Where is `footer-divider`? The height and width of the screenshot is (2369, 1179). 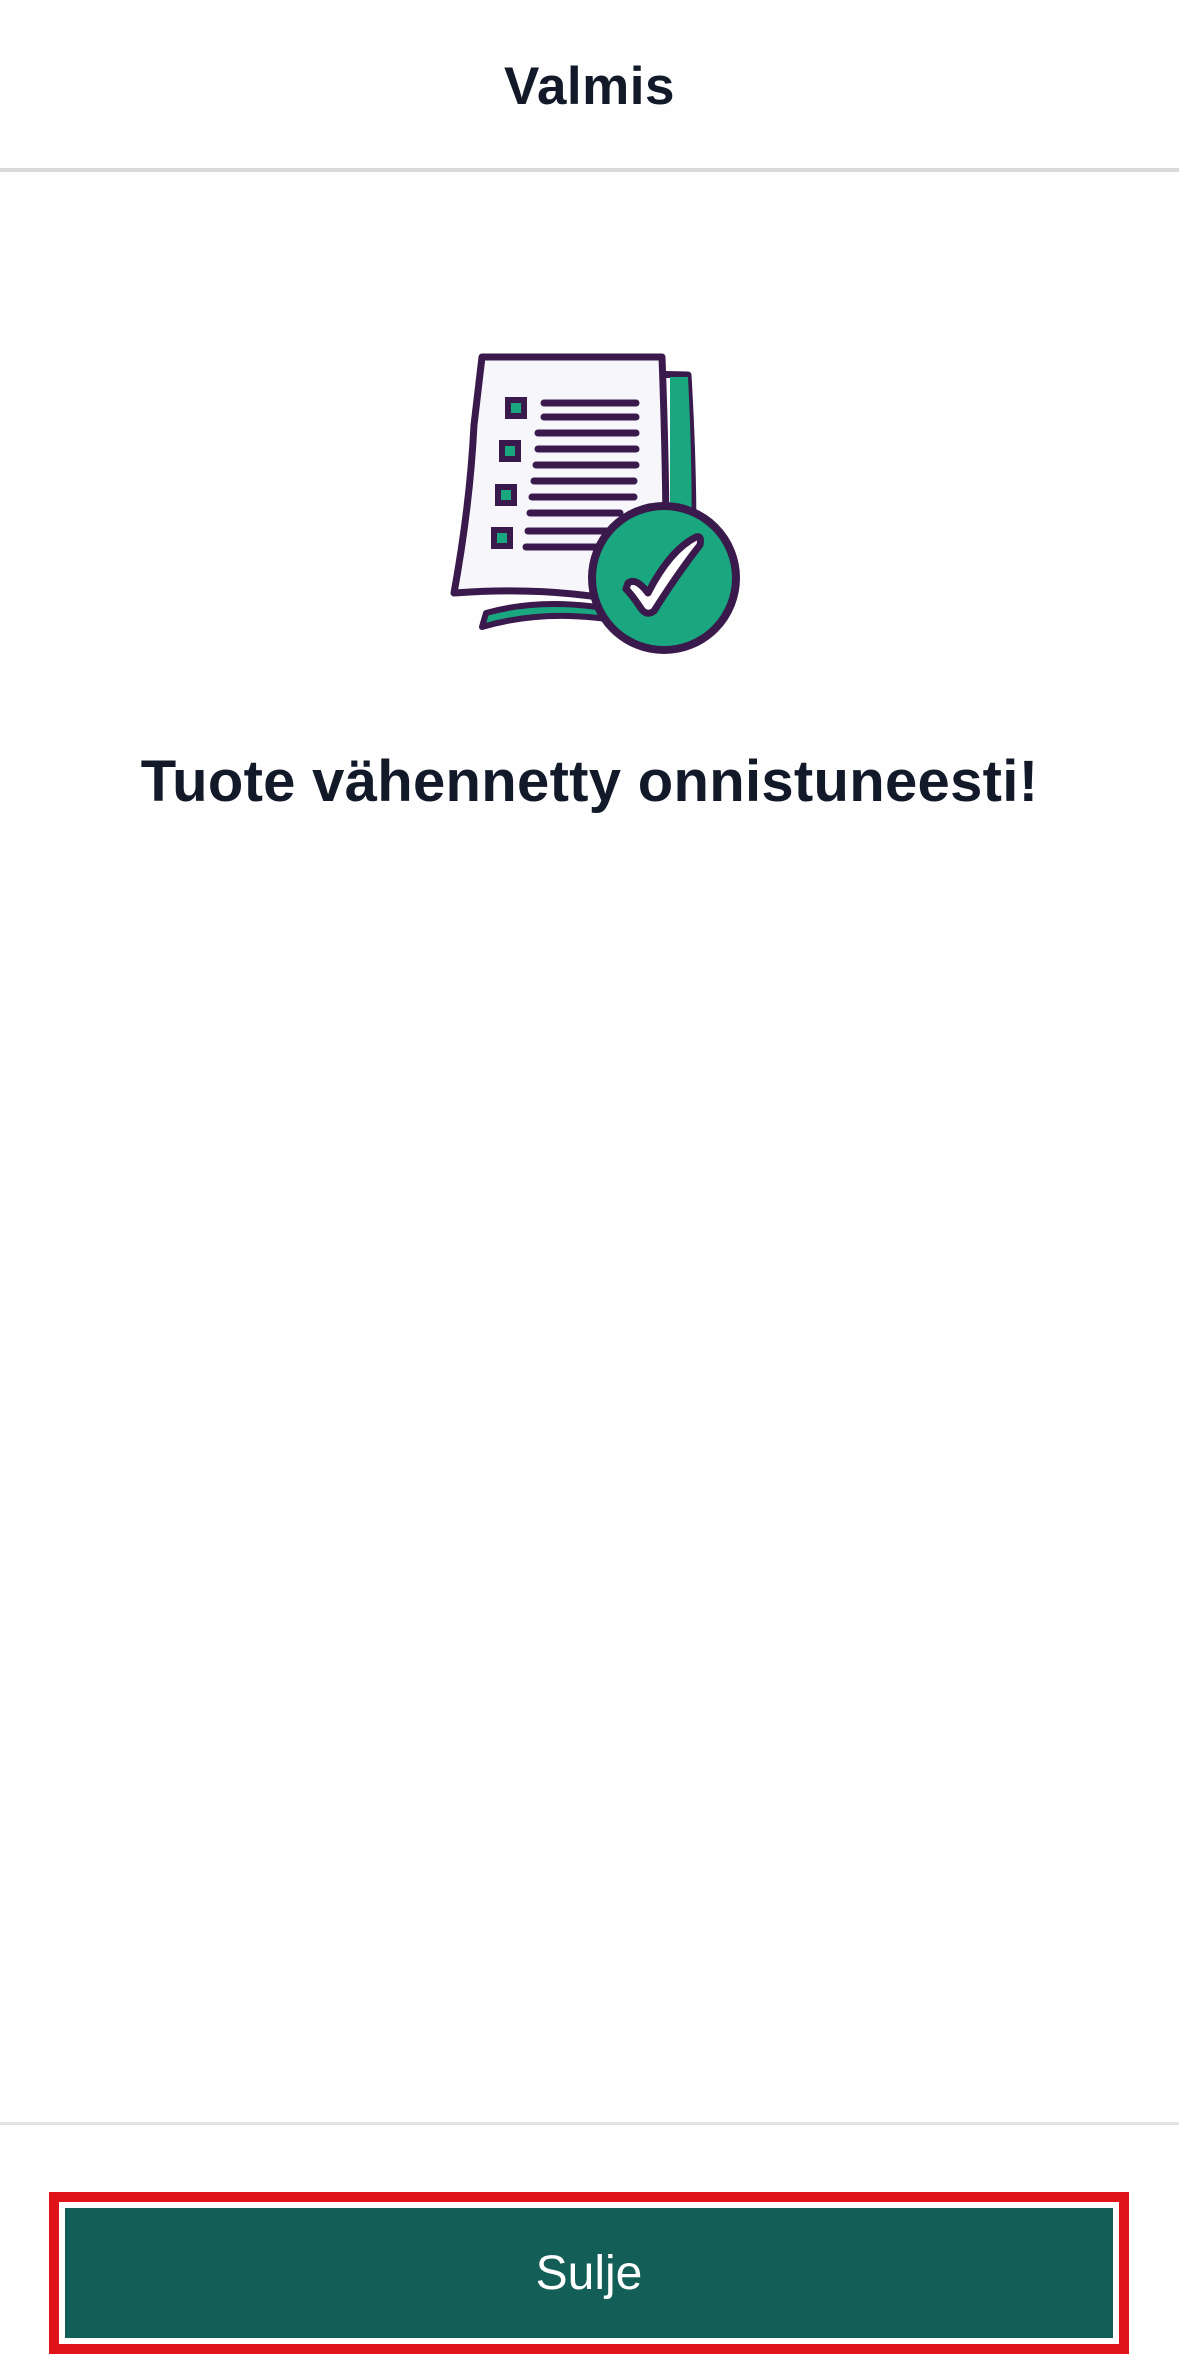 footer-divider is located at coordinates (589, 2123).